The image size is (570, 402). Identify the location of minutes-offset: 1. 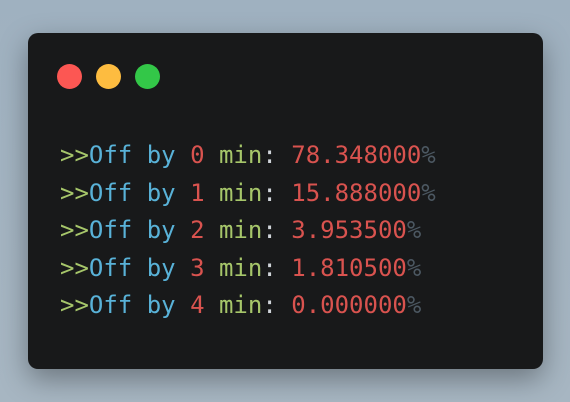
(197, 192).